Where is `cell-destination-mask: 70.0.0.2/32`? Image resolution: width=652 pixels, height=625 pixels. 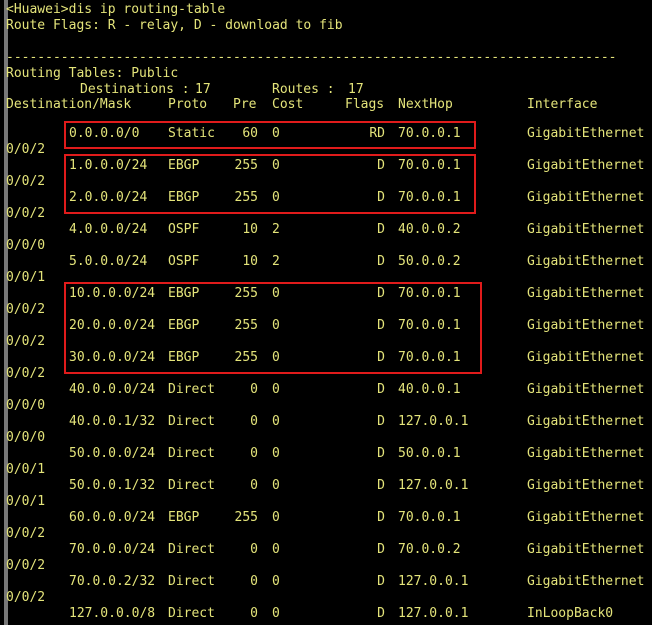
cell-destination-mask: 70.0.0.2/32 is located at coordinates (112, 581).